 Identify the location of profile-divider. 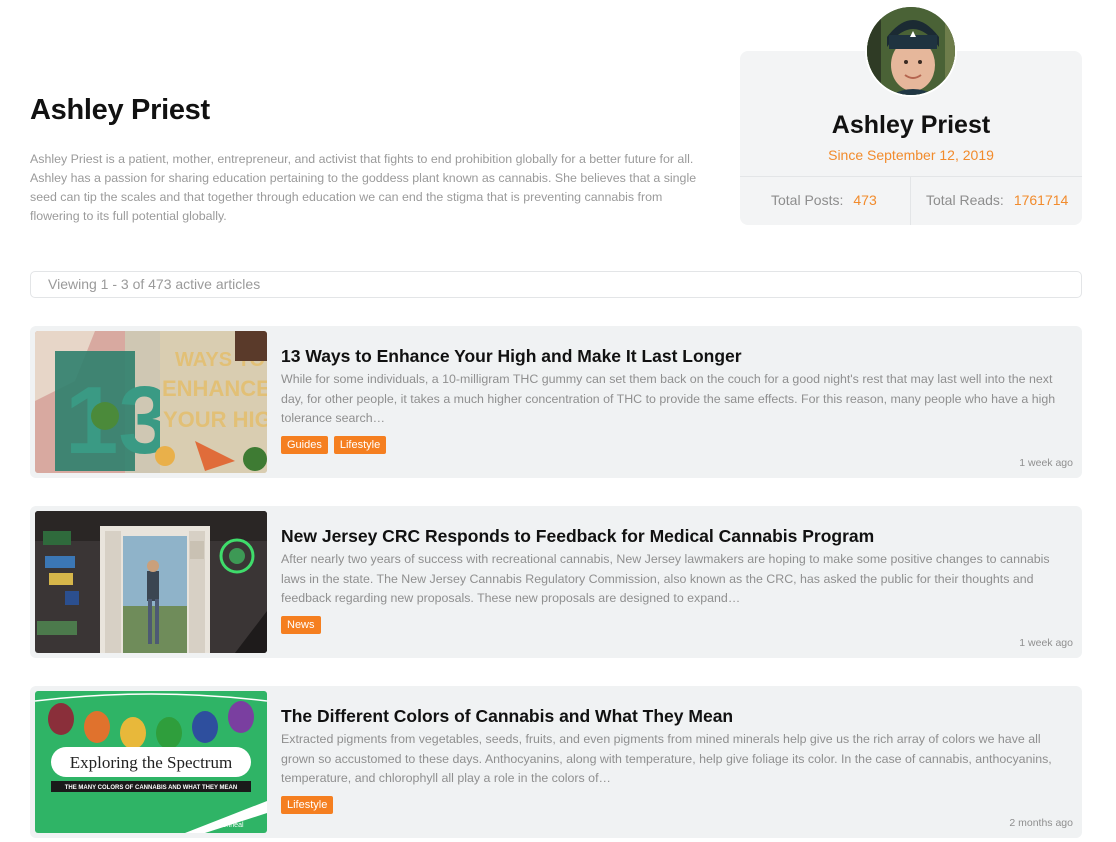
(911, 176).